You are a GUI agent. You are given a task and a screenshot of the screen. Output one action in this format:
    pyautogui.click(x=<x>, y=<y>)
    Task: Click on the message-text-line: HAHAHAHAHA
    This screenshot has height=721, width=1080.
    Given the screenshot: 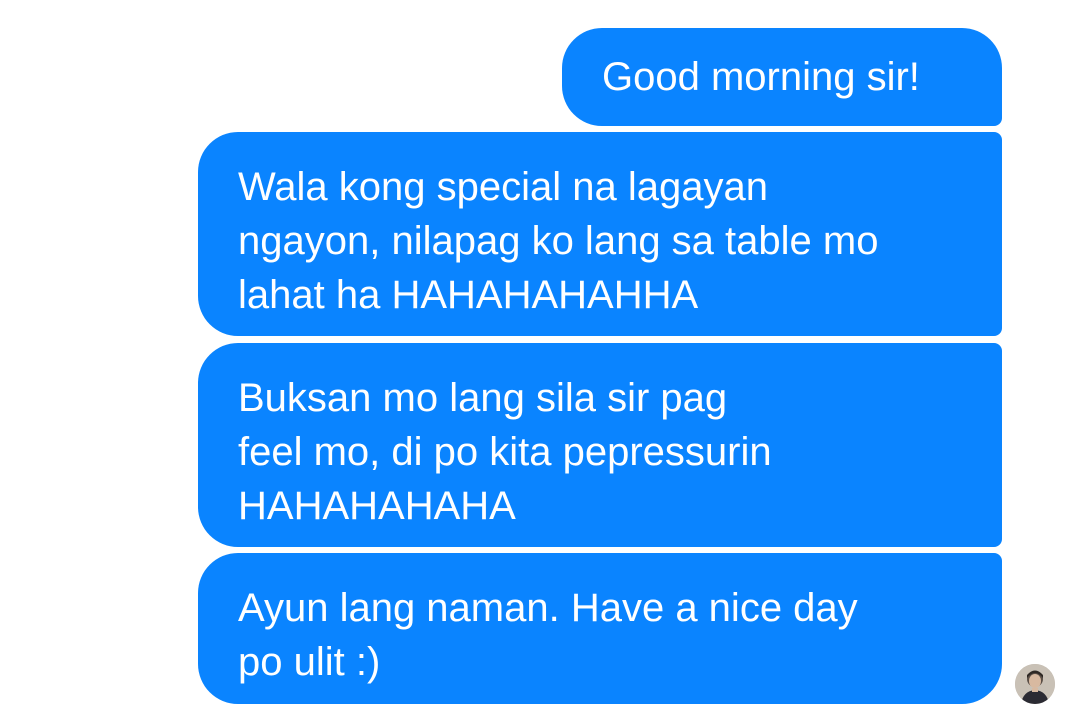 What is the action you would take?
    pyautogui.click(x=377, y=506)
    